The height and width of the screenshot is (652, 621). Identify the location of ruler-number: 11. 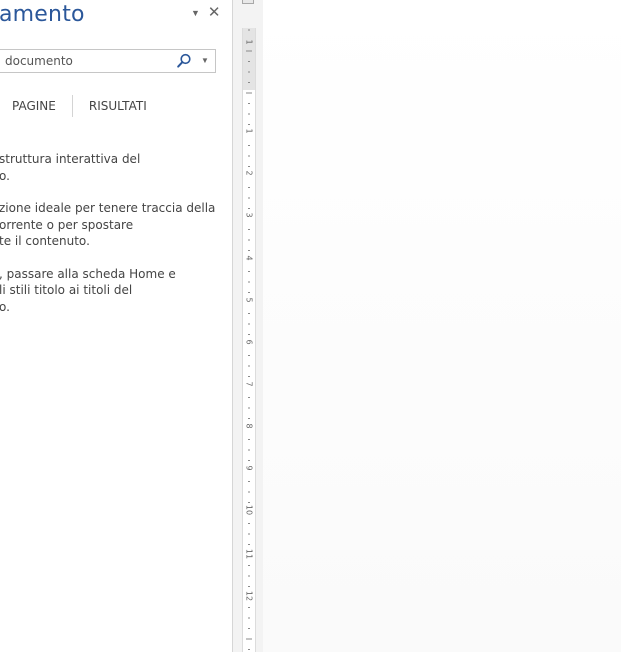
(249, 554).